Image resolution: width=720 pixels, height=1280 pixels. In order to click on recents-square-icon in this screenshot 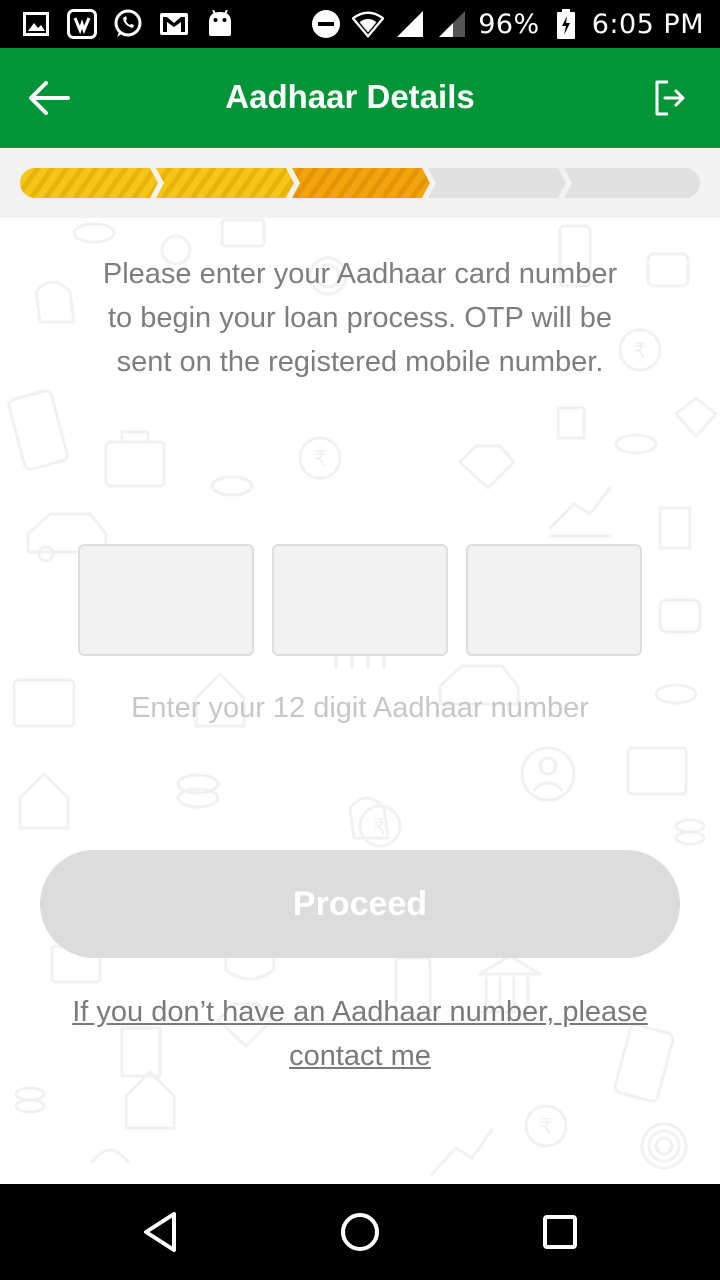, I will do `click(560, 1232)`.